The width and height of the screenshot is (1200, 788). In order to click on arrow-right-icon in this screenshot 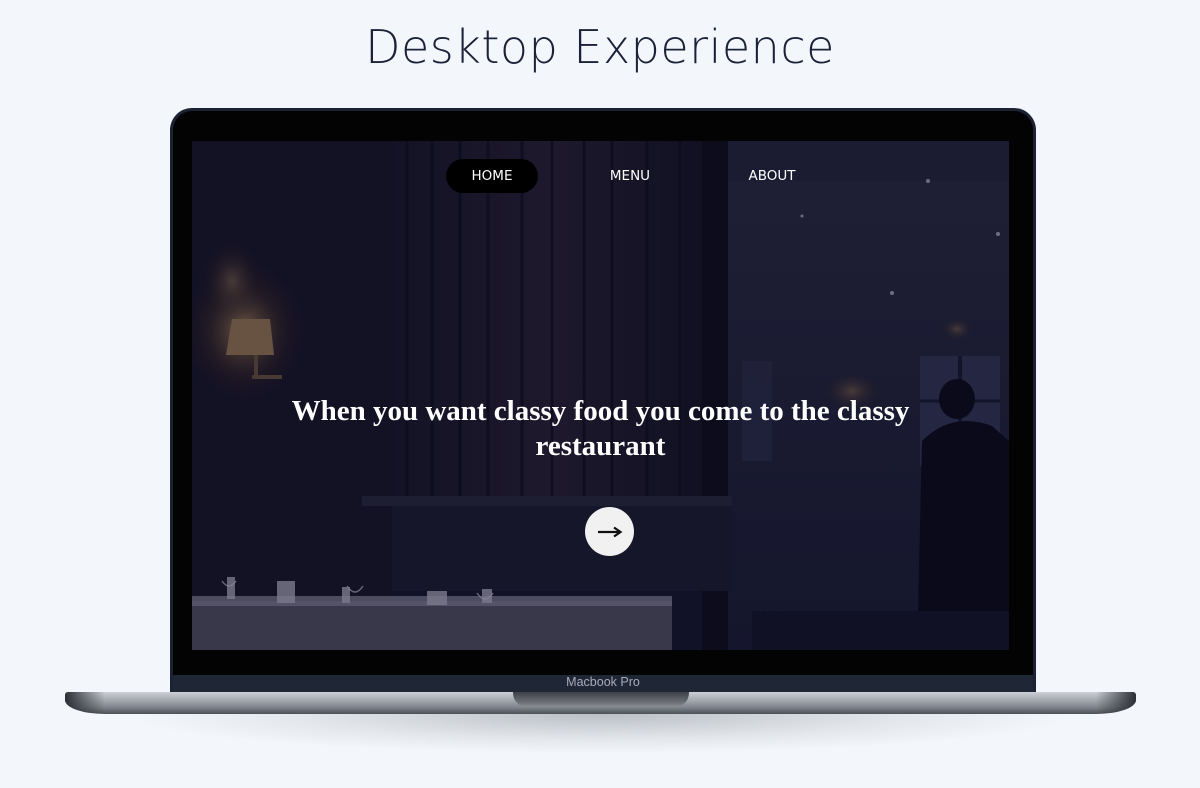, I will do `click(609, 531)`.